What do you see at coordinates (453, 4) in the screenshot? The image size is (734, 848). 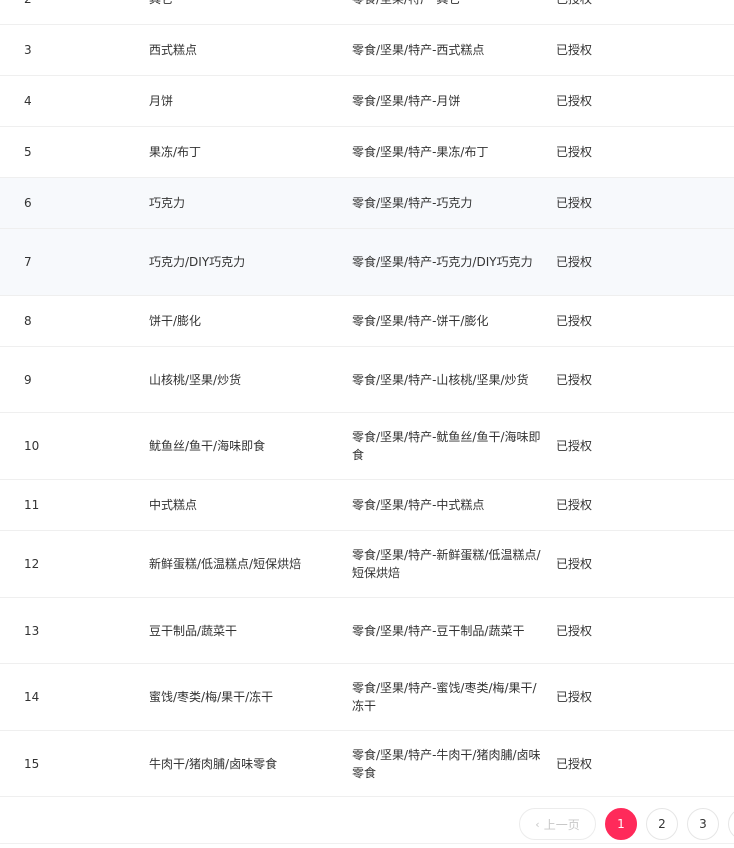 I see `category-path: 零食/坚果/特产-其它` at bounding box center [453, 4].